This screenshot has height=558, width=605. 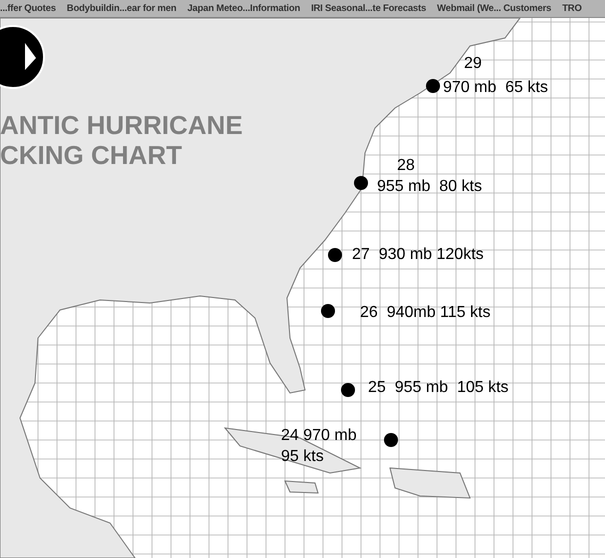 What do you see at coordinates (243, 9) in the screenshot?
I see `bookmark-link: Japan Meteo...Information` at bounding box center [243, 9].